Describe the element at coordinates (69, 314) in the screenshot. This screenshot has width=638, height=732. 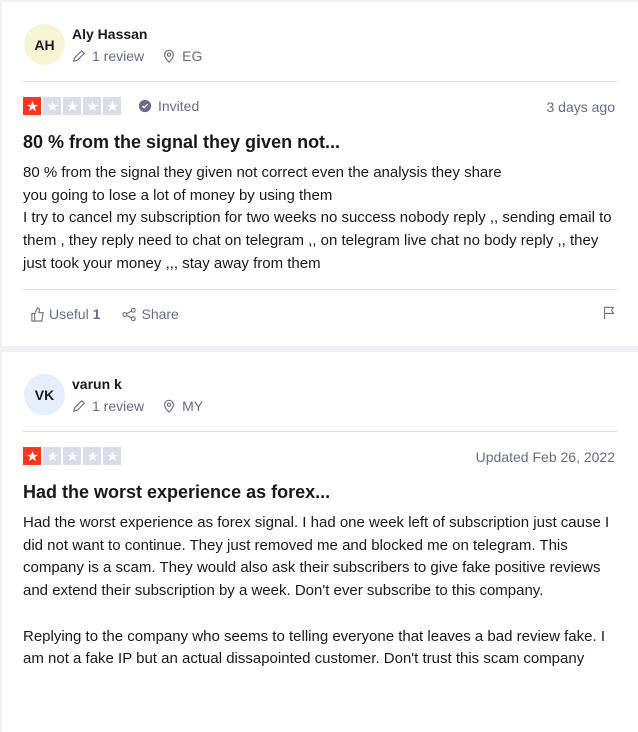
I see `useful-label: Useful` at that location.